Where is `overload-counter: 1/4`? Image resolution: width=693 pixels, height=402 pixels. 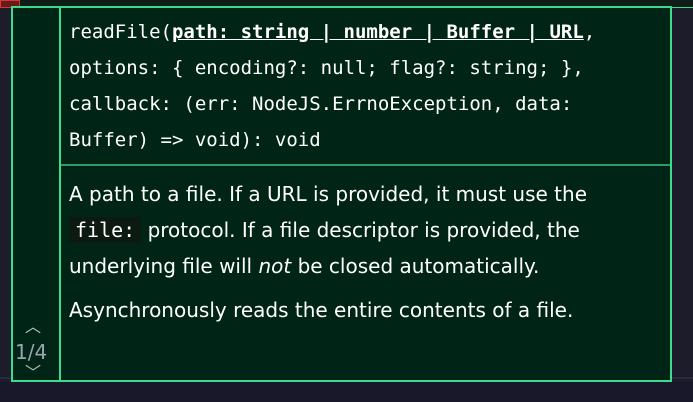
overload-counter: 1/4 is located at coordinates (31, 352).